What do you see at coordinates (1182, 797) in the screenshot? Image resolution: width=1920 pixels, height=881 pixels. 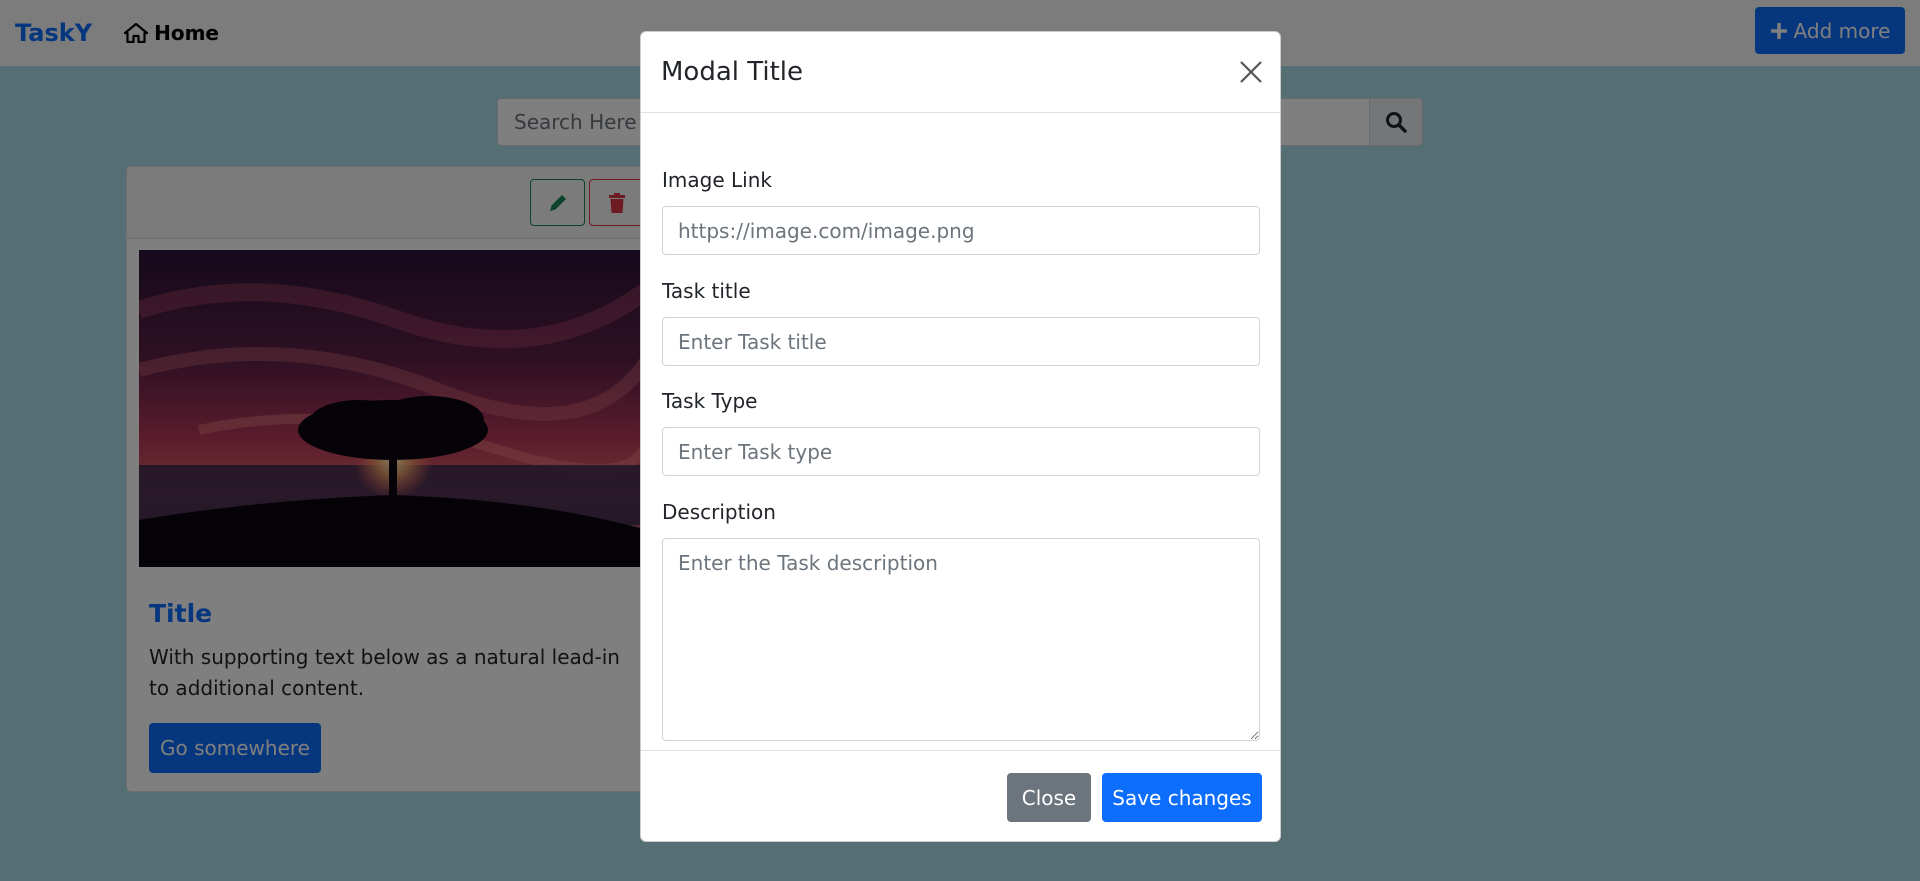 I see `save-changes-button: Save changes` at bounding box center [1182, 797].